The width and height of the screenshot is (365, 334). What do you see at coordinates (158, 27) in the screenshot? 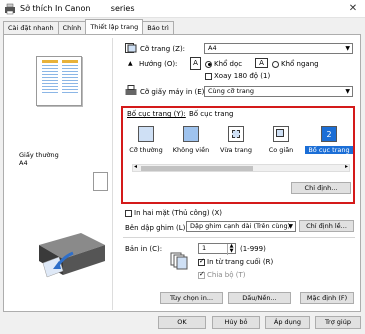
I see `tab-maintenance: Bảo trì` at bounding box center [158, 27].